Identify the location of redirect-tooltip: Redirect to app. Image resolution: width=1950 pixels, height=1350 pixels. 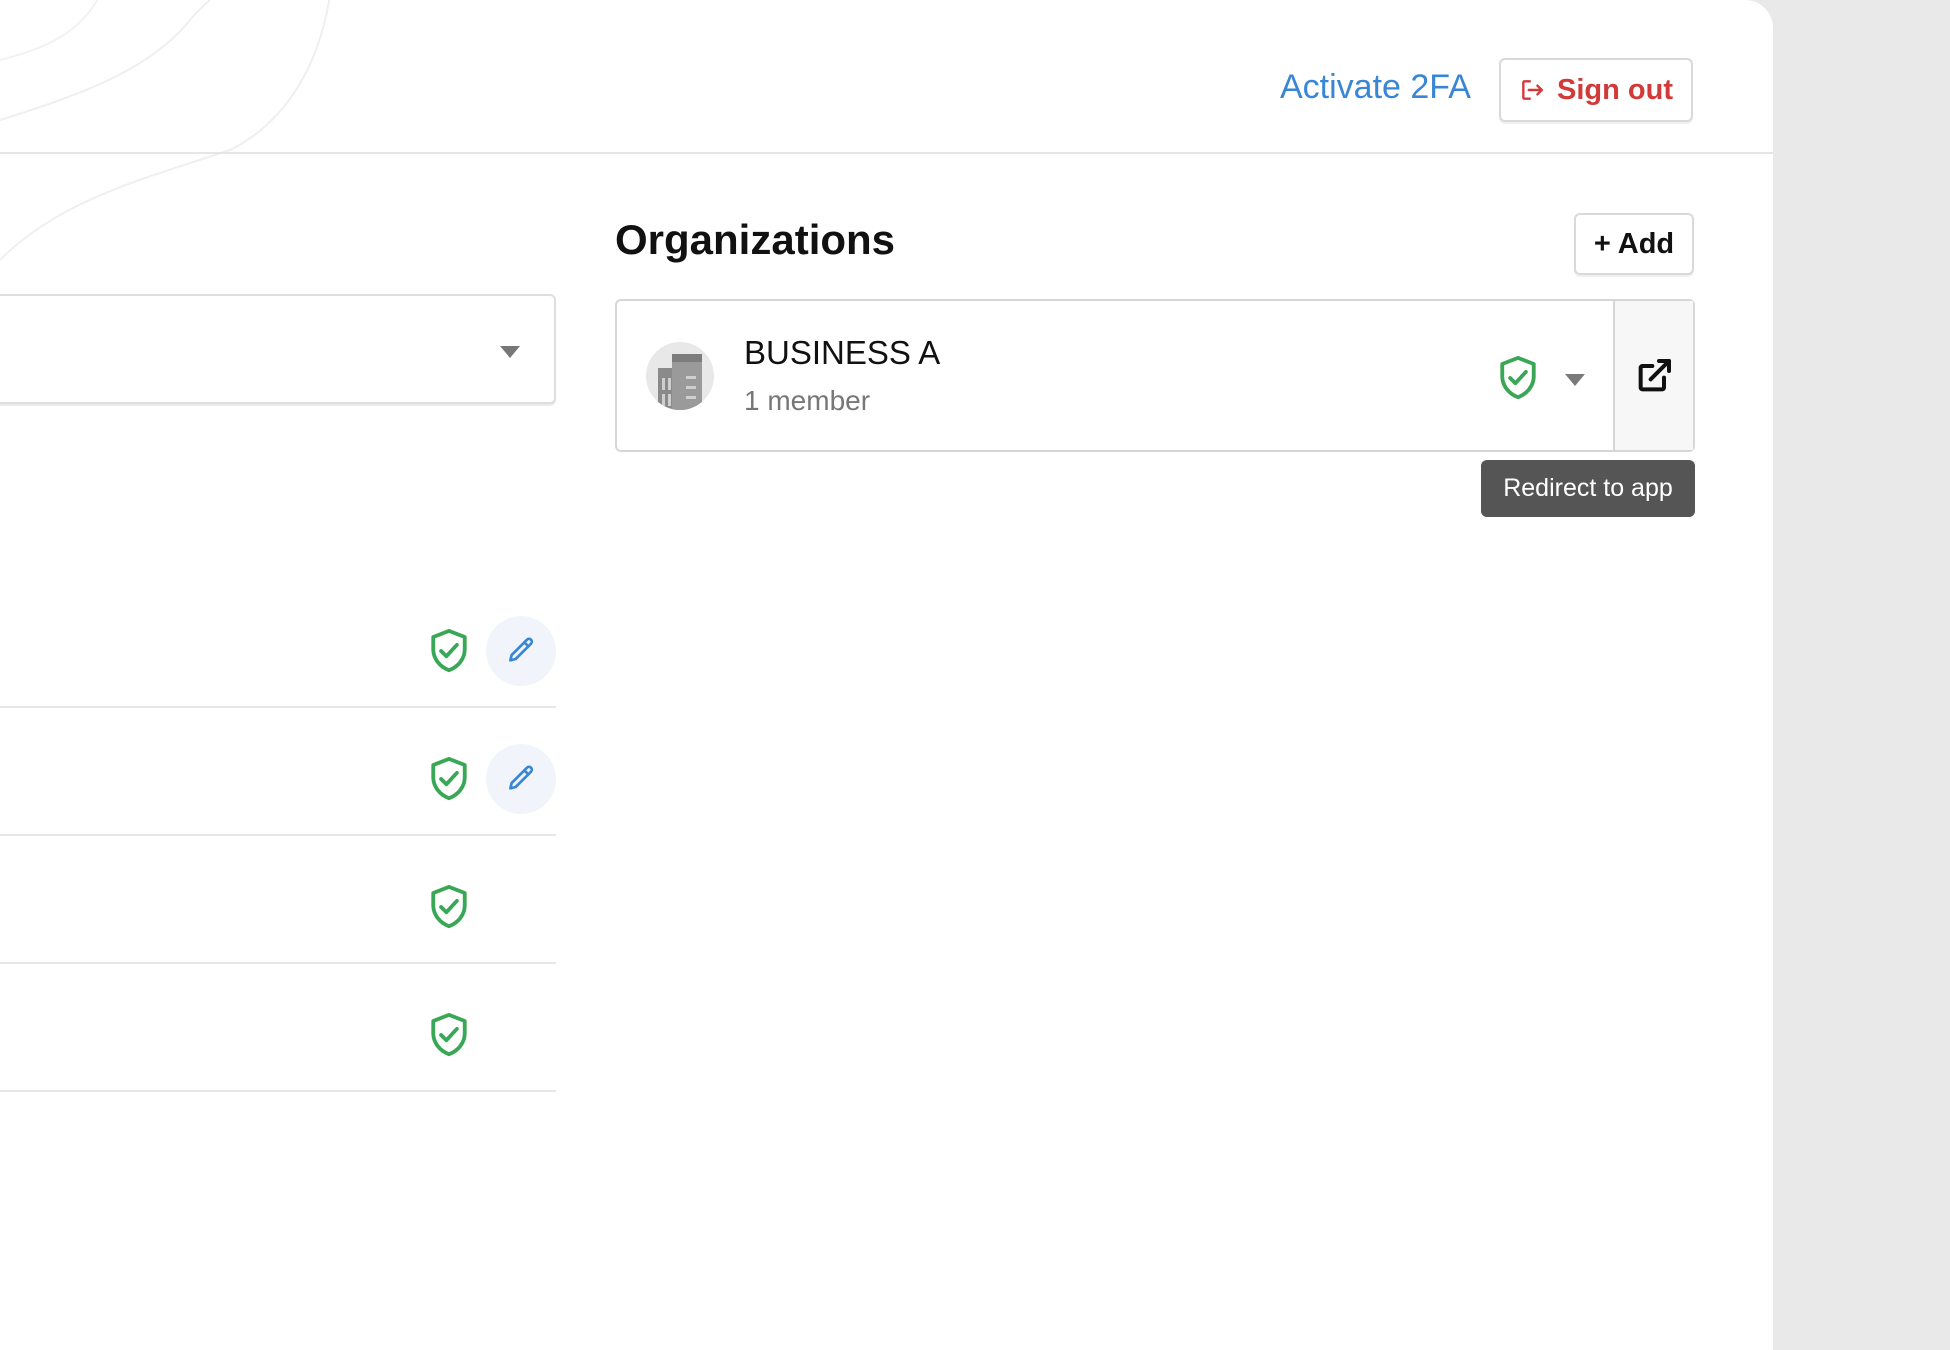
(1588, 488).